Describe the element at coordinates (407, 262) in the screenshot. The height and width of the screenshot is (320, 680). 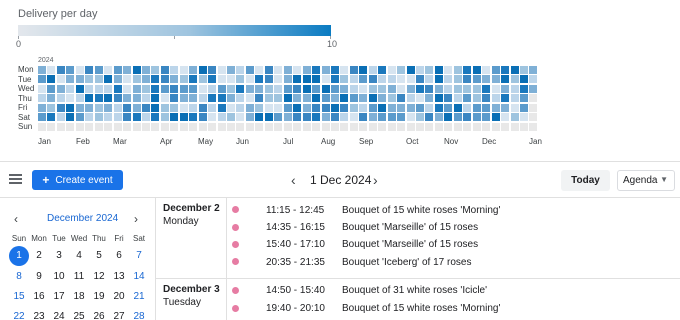
I see `event-title: Bouquet 'Iceberg' of 17 roses` at that location.